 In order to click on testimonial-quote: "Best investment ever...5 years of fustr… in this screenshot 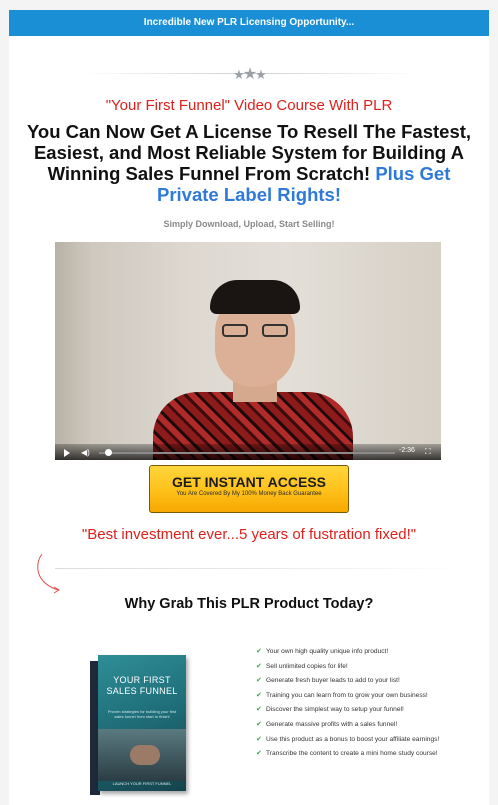, I will do `click(249, 534)`.